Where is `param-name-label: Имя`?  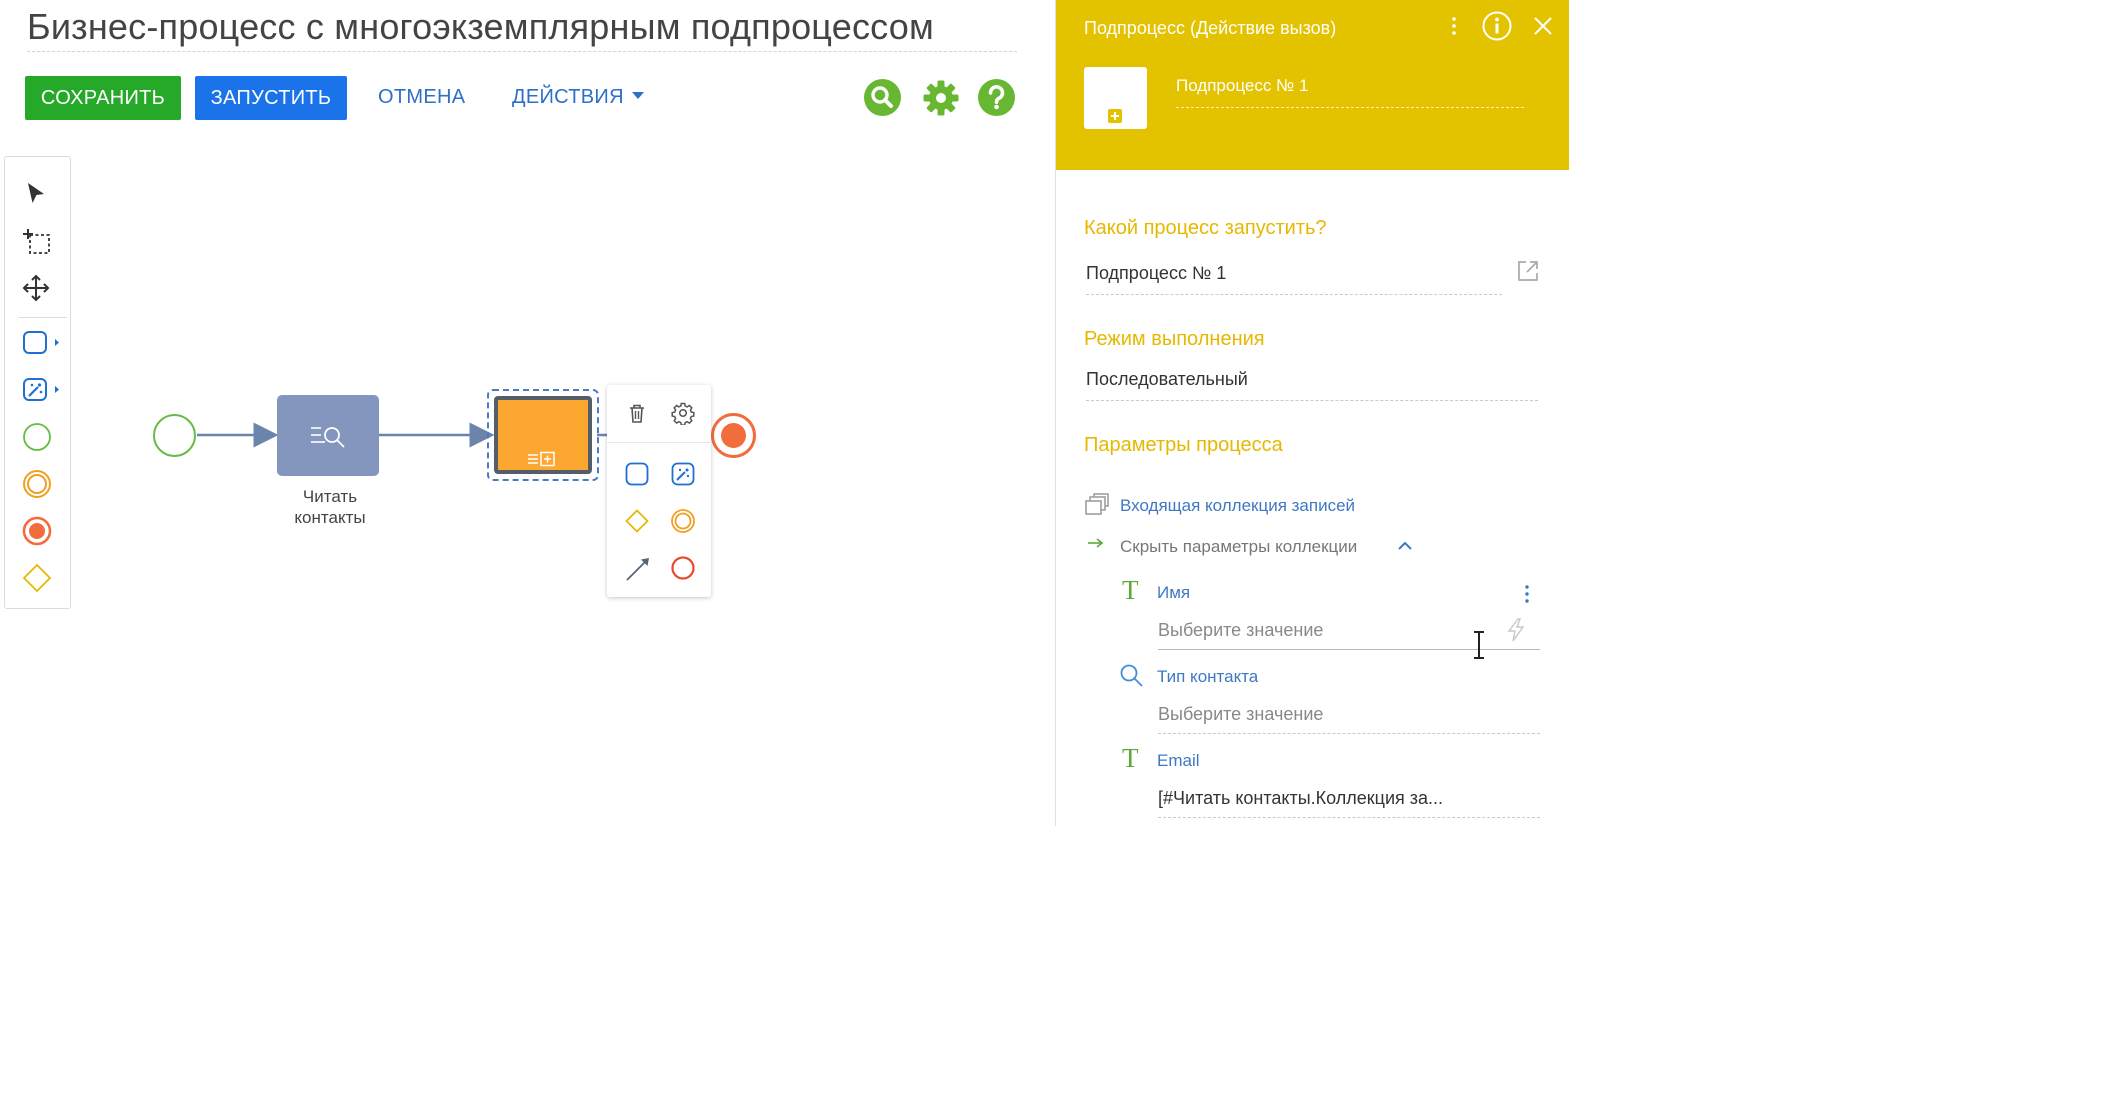 param-name-label: Имя is located at coordinates (1174, 592).